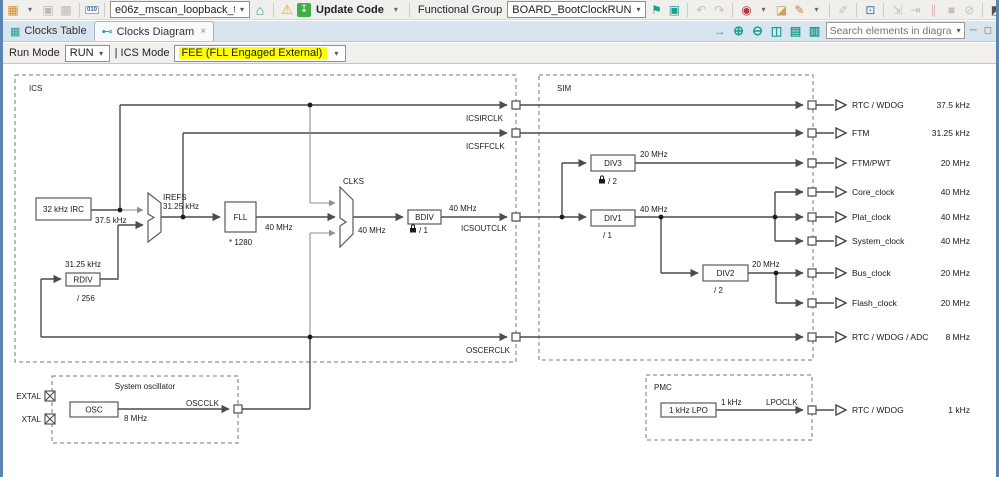 Image resolution: width=999 pixels, height=477 pixels. Describe the element at coordinates (287, 9) in the screenshot. I see `warning-icon: ⚠` at that location.